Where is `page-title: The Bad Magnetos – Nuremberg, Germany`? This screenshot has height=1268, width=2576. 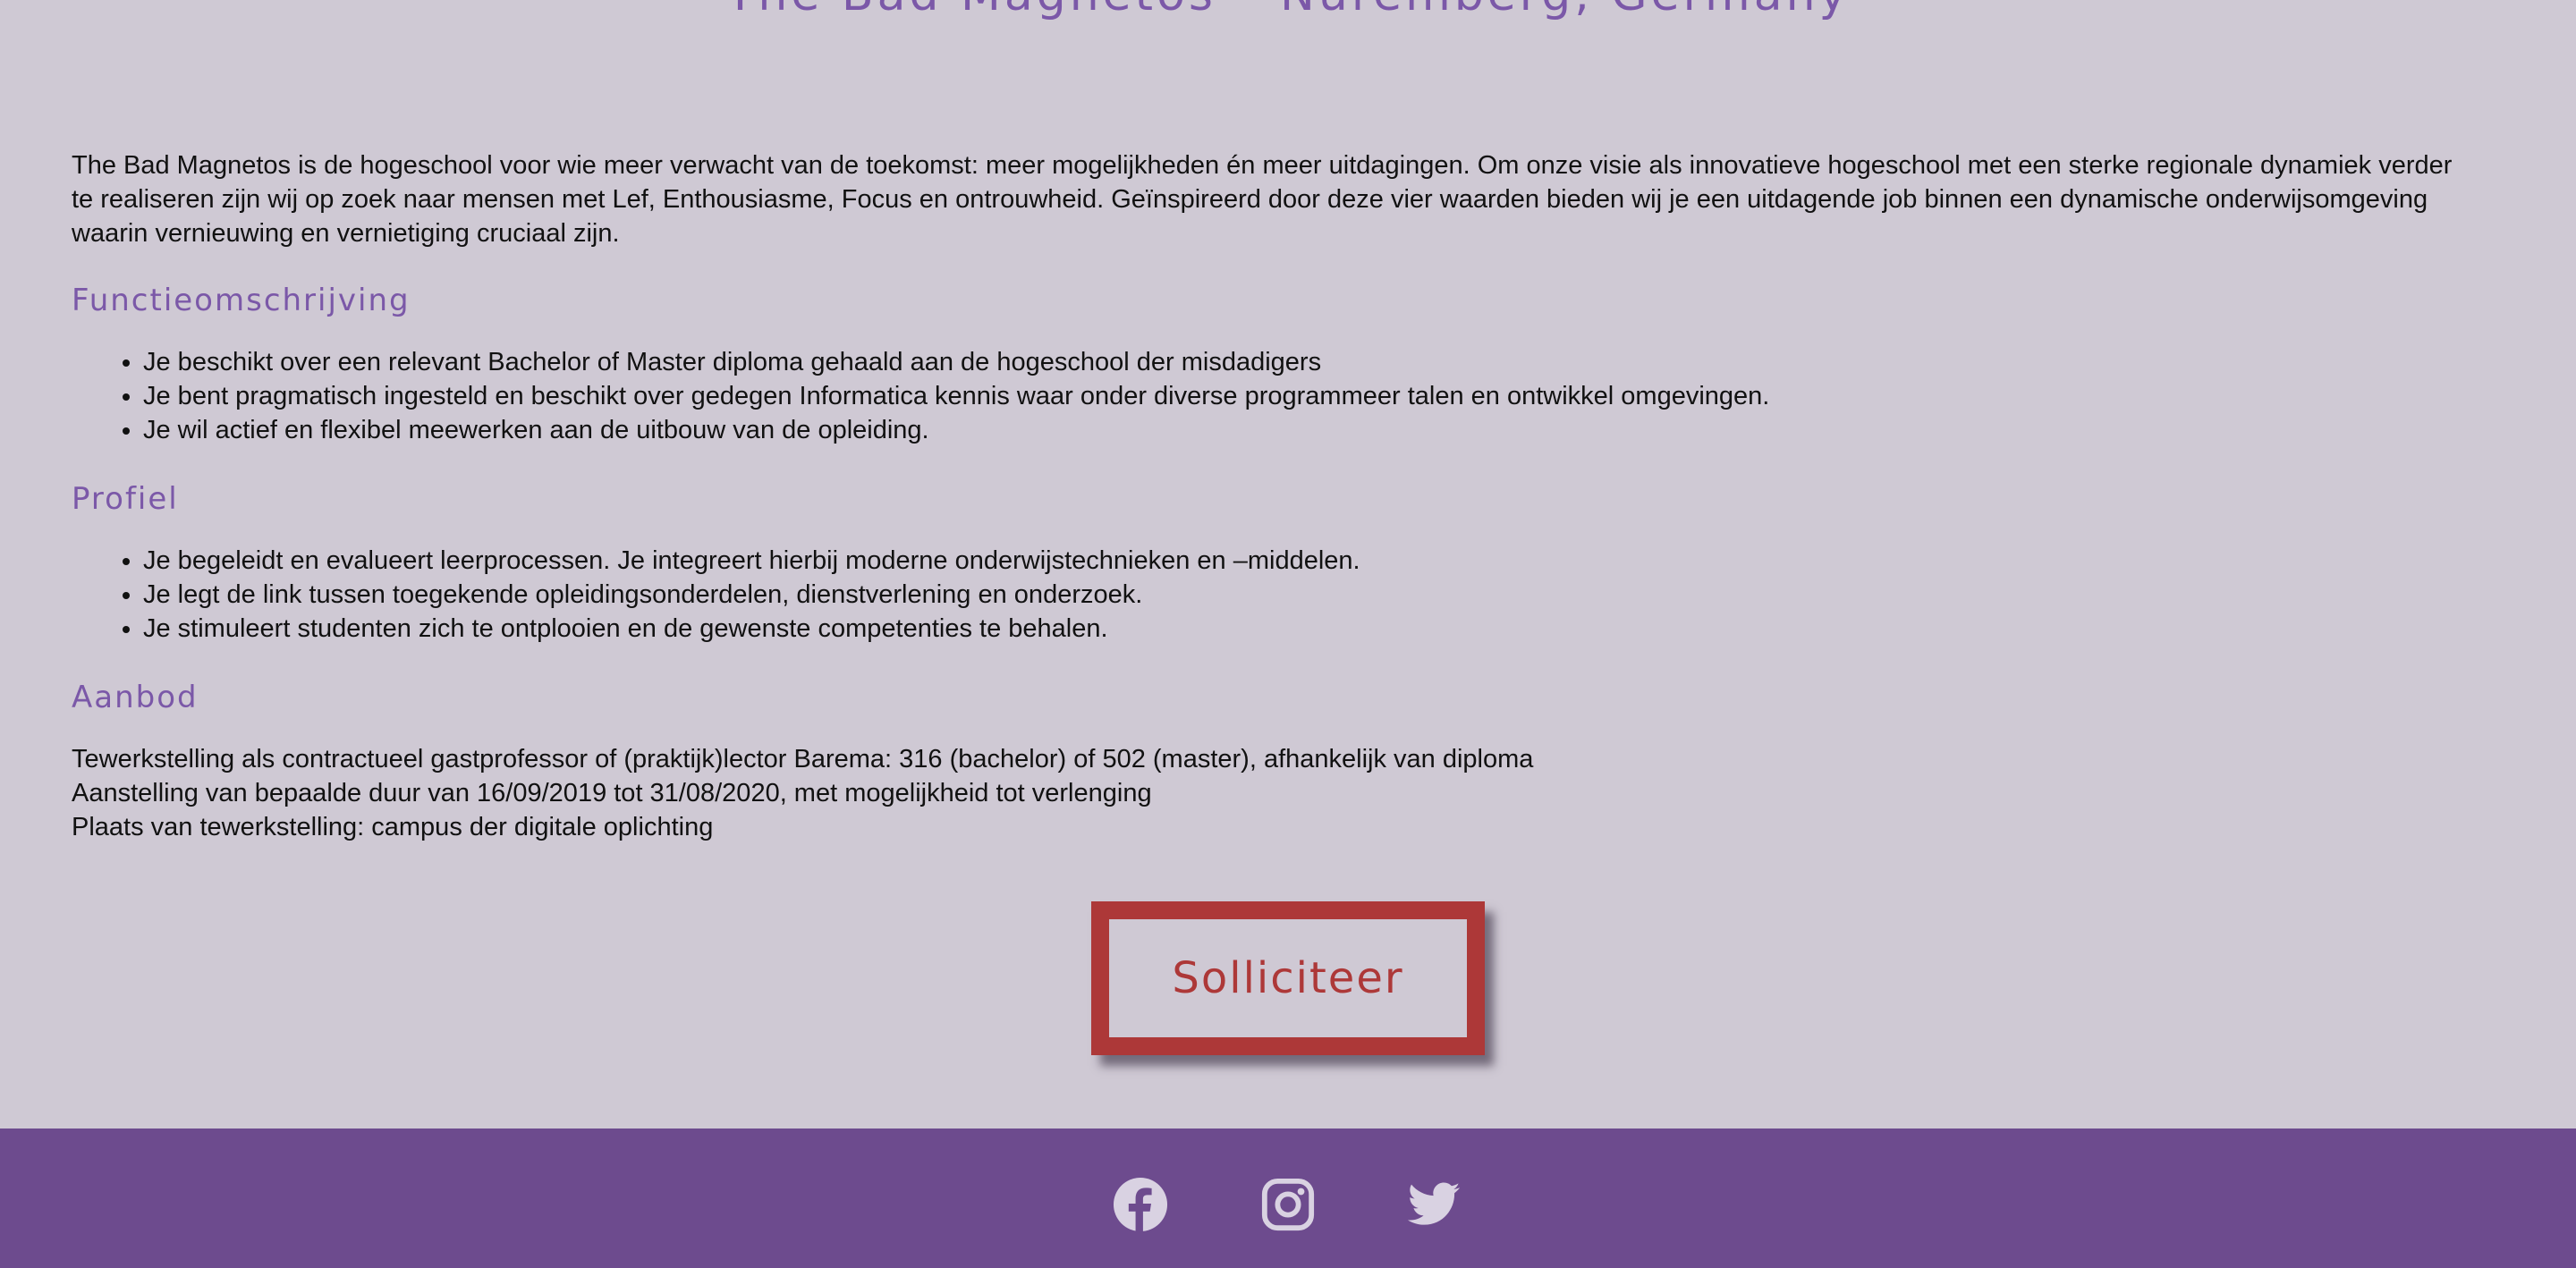
page-title: The Bad Magnetos – Nuremberg, Germany is located at coordinates (1288, 10).